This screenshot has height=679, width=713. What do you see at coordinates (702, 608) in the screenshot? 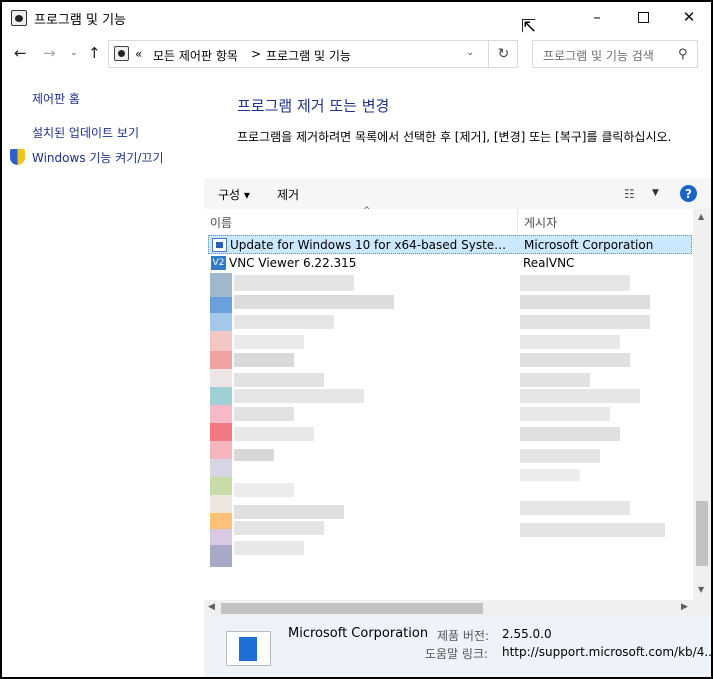
I see `scrollbar-corner` at bounding box center [702, 608].